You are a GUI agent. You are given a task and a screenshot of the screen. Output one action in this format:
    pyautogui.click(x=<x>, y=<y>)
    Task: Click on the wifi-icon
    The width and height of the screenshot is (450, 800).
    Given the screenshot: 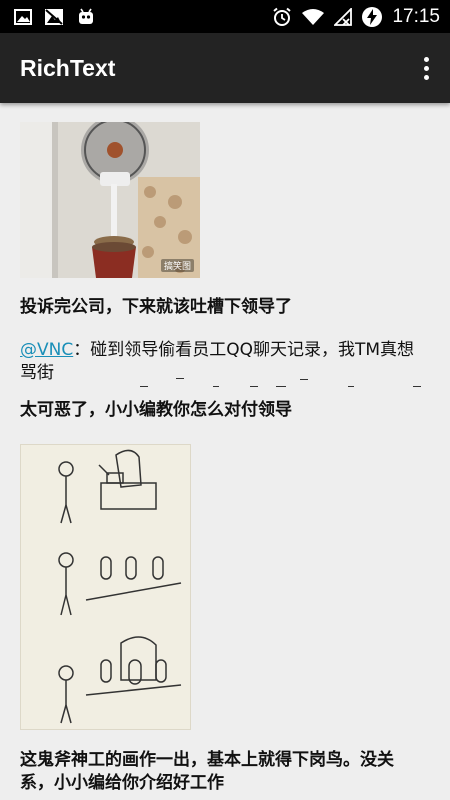 What is the action you would take?
    pyautogui.click(x=313, y=16)
    